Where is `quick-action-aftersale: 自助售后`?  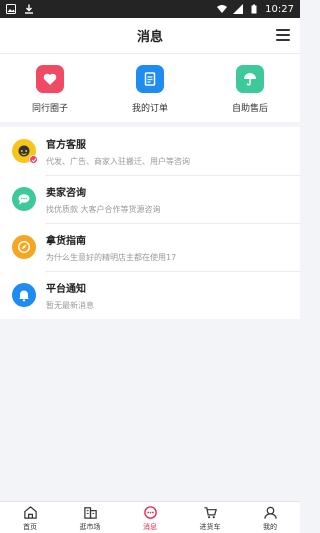 quick-action-aftersale: 自助售后 is located at coordinates (250, 88).